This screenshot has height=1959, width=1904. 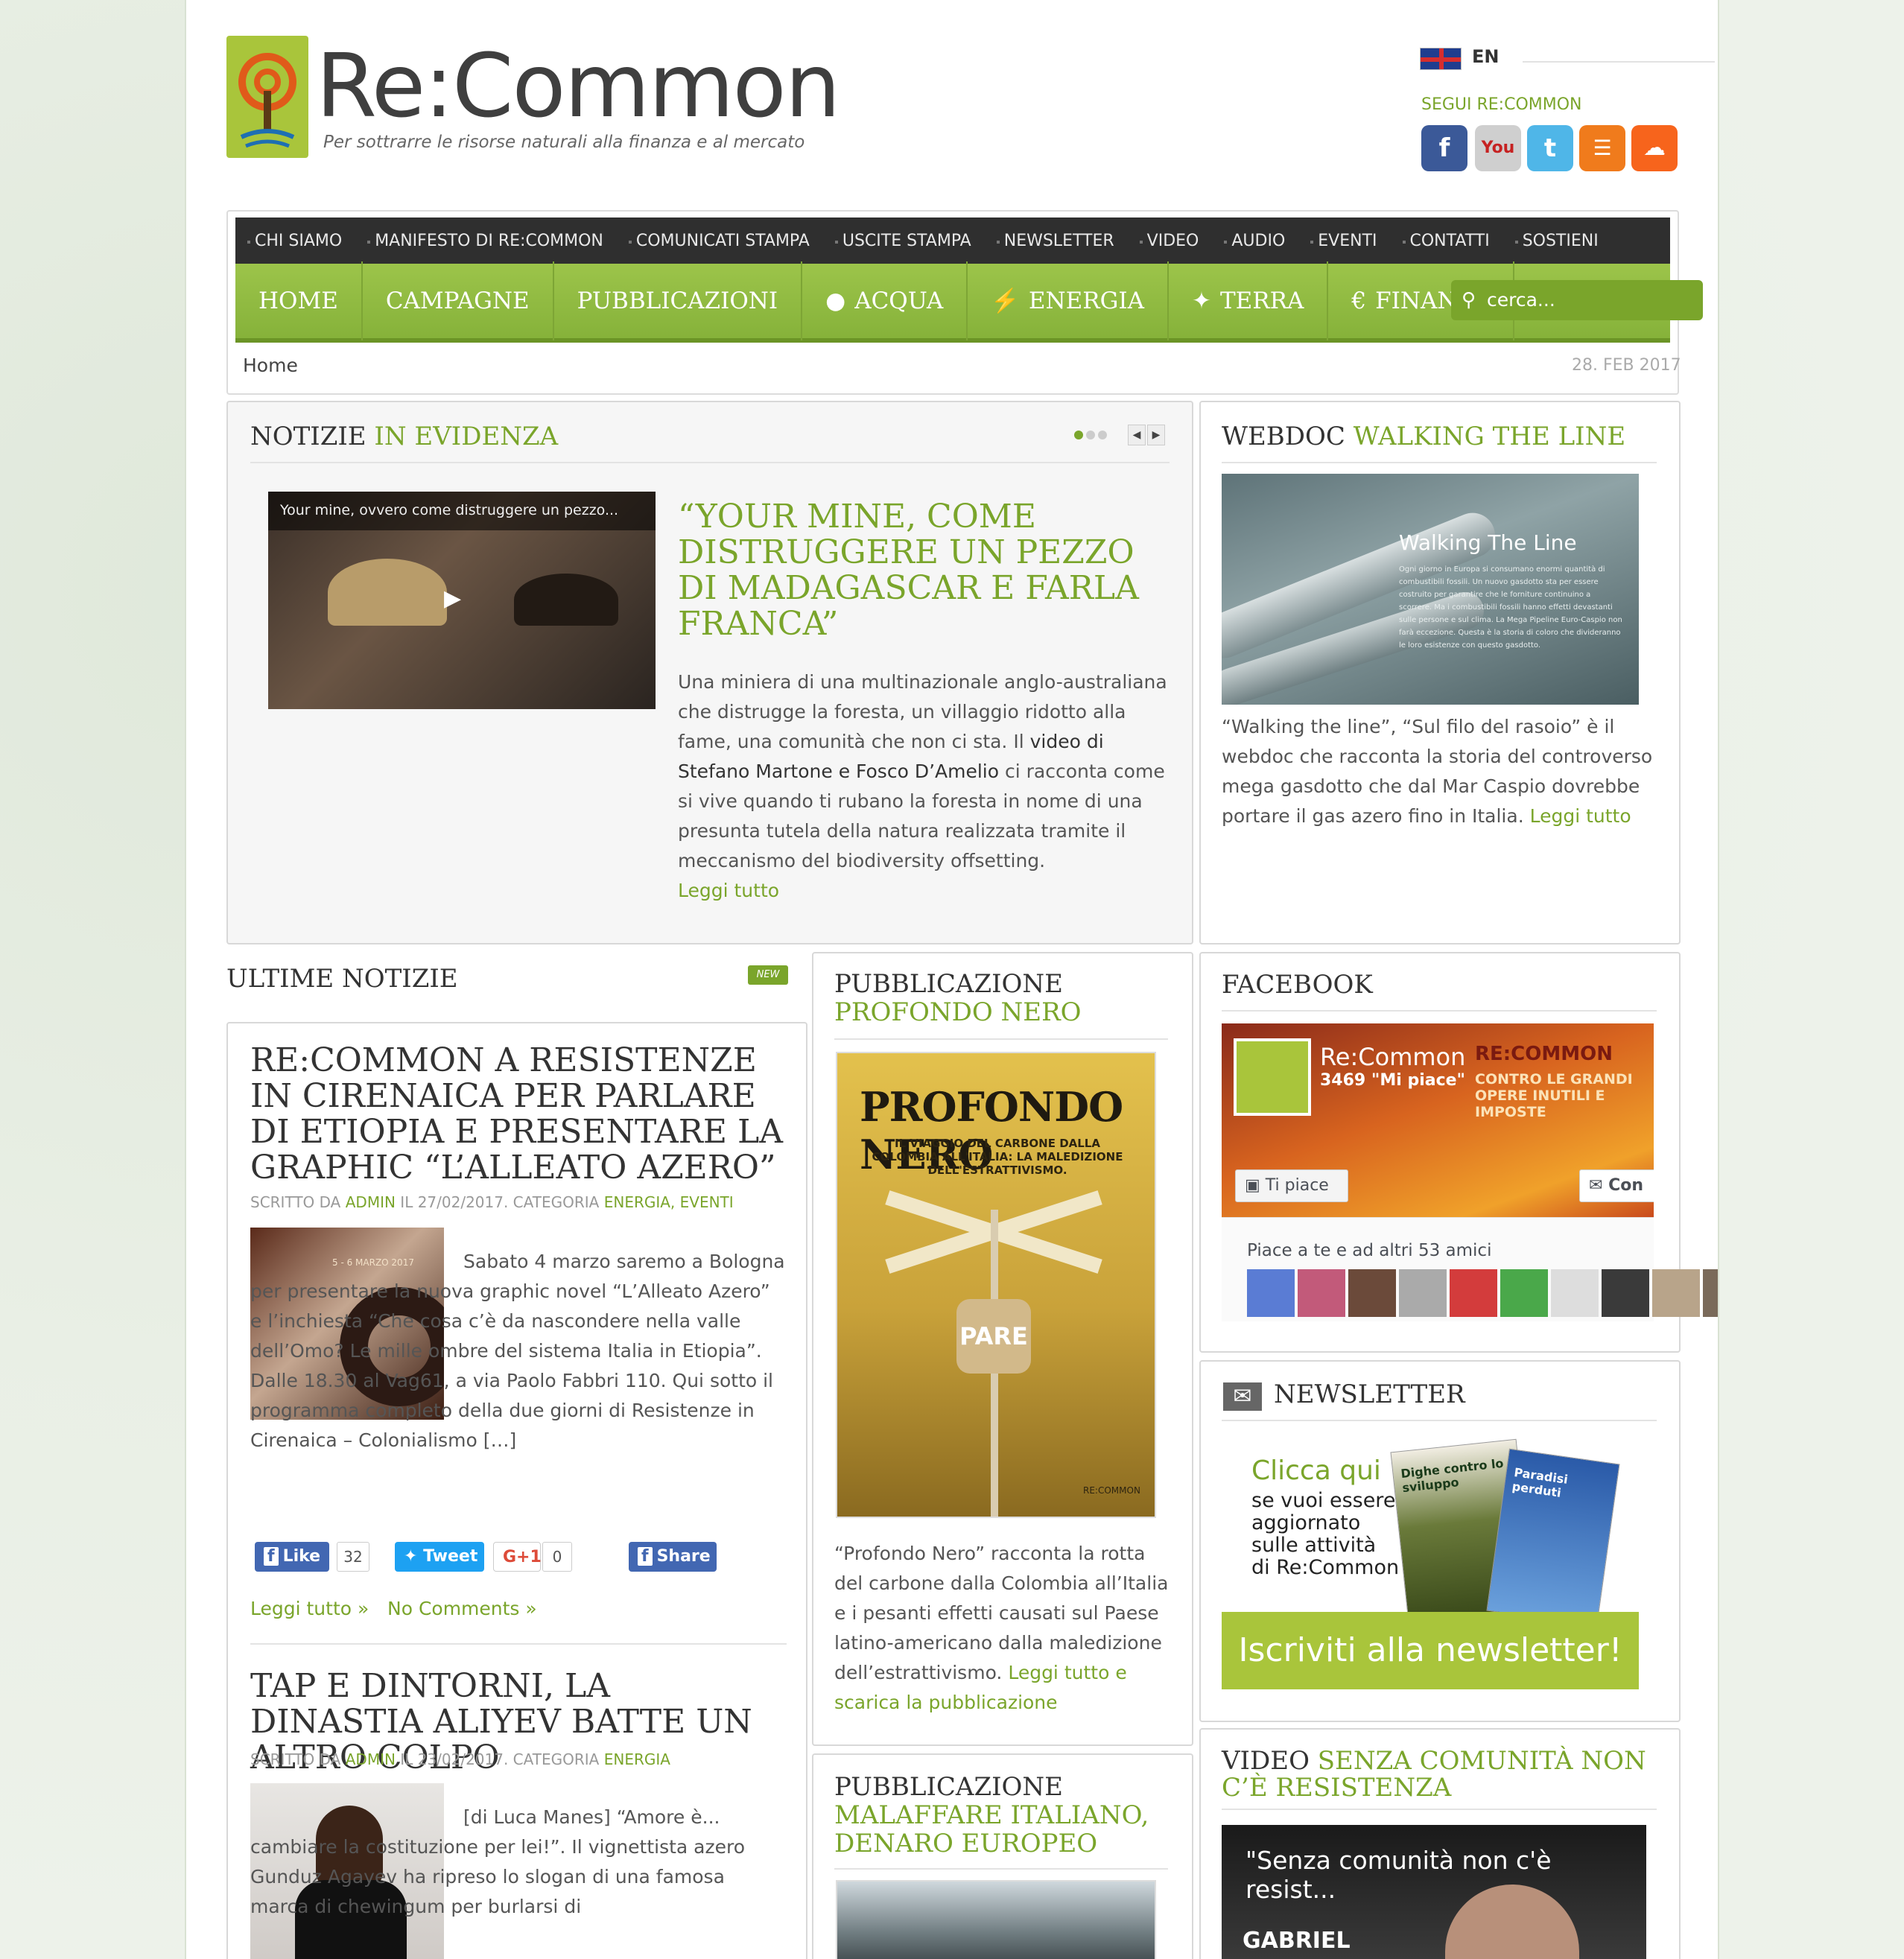 I want to click on nav-pubblicazioni: PUBBLICAZIONI, so click(x=678, y=300).